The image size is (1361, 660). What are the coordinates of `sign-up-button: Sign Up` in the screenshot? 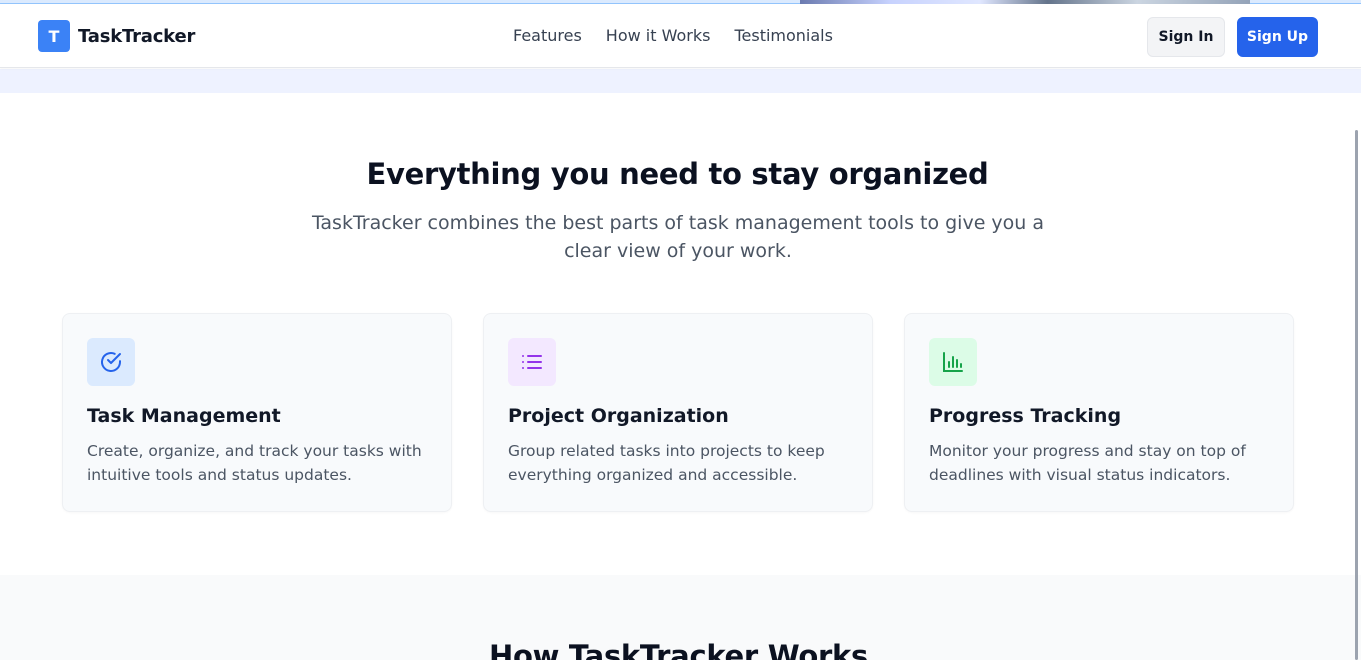 It's located at (1277, 37).